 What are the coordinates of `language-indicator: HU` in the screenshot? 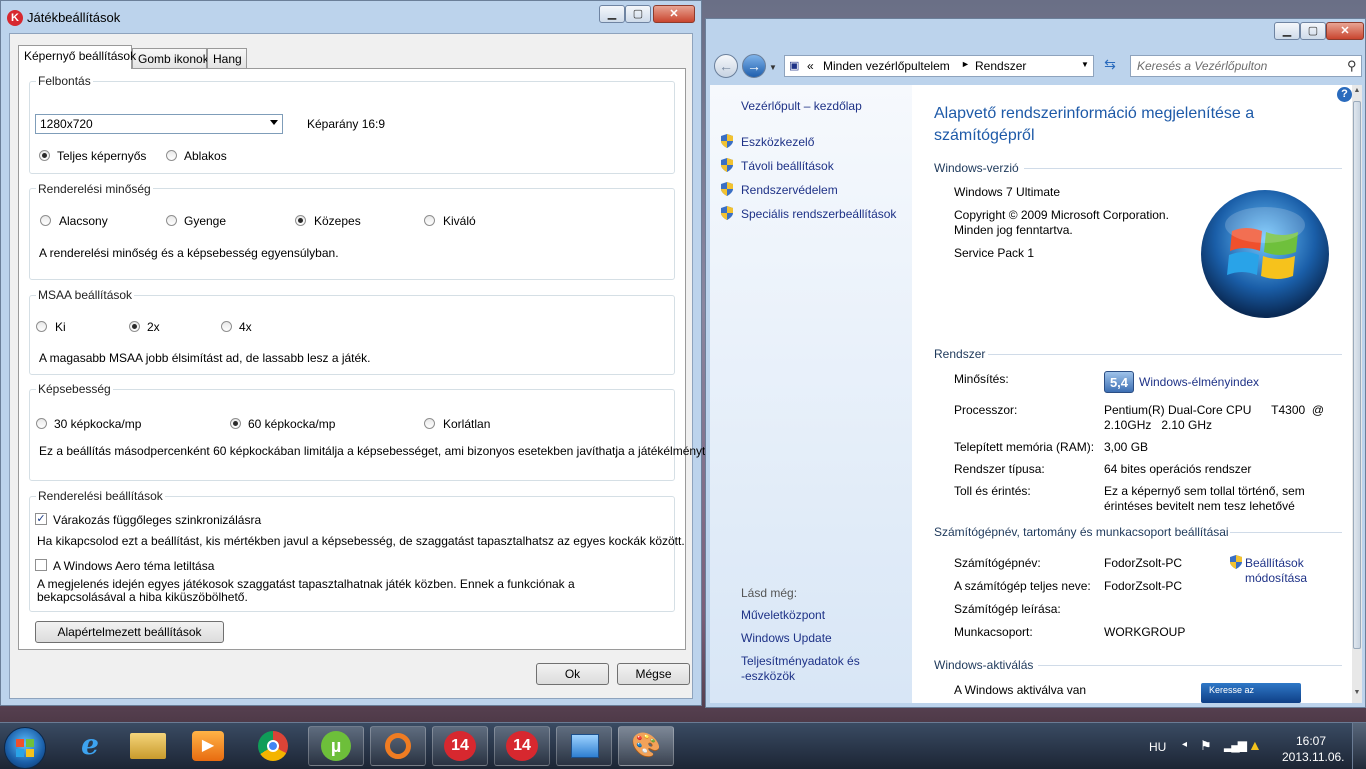 It's located at (1157, 747).